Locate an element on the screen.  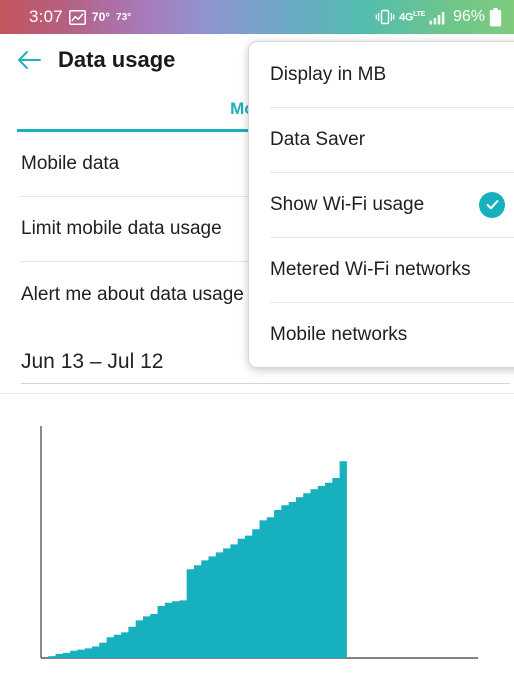
menu-item-metered-wifi-networks: Metered Wi-Fi networks is located at coordinates (381, 269).